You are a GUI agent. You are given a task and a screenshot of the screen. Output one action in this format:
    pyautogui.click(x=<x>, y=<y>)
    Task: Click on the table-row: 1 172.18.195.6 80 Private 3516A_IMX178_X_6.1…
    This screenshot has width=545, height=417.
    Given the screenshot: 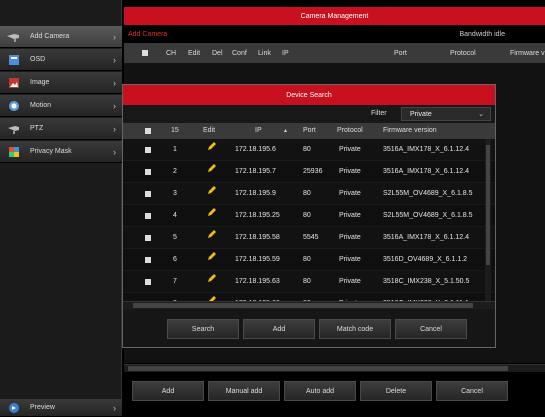 What is the action you would take?
    pyautogui.click(x=309, y=150)
    